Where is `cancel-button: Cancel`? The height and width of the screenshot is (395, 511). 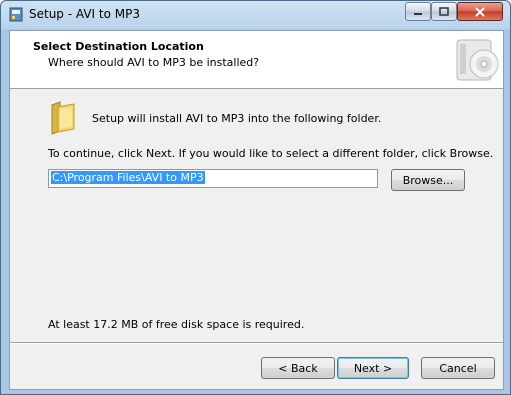 cancel-button: Cancel is located at coordinates (458, 368).